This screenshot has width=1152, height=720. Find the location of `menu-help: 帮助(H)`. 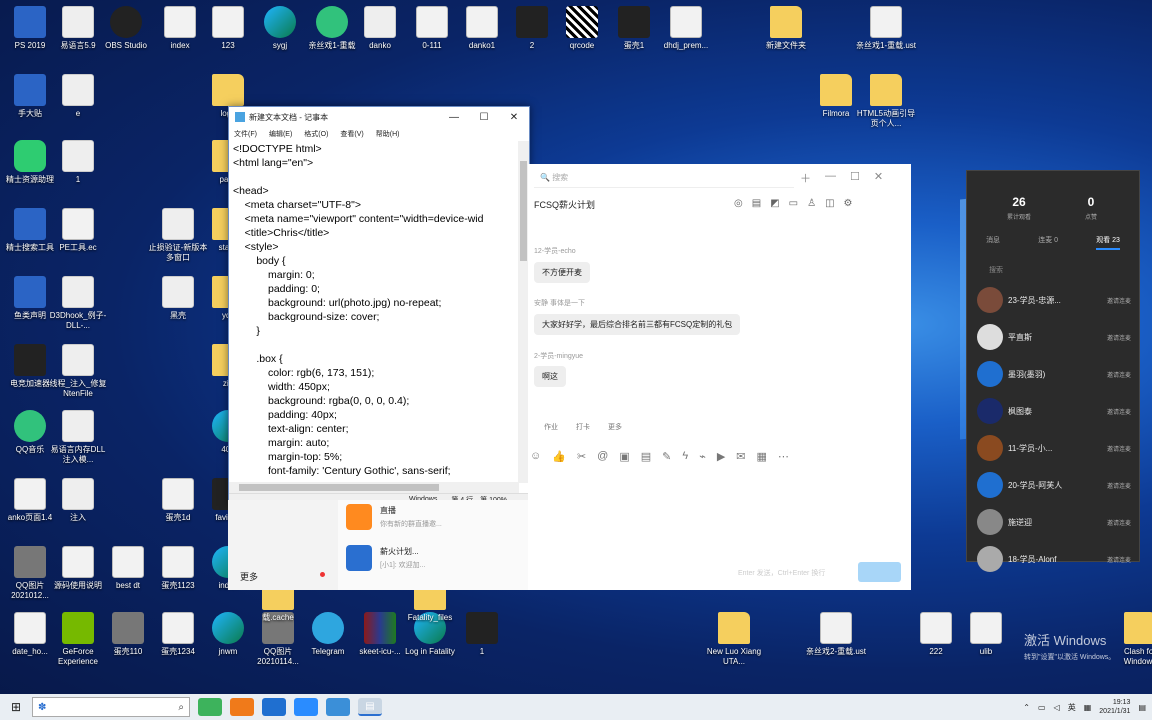

menu-help: 帮助(H) is located at coordinates (388, 134).